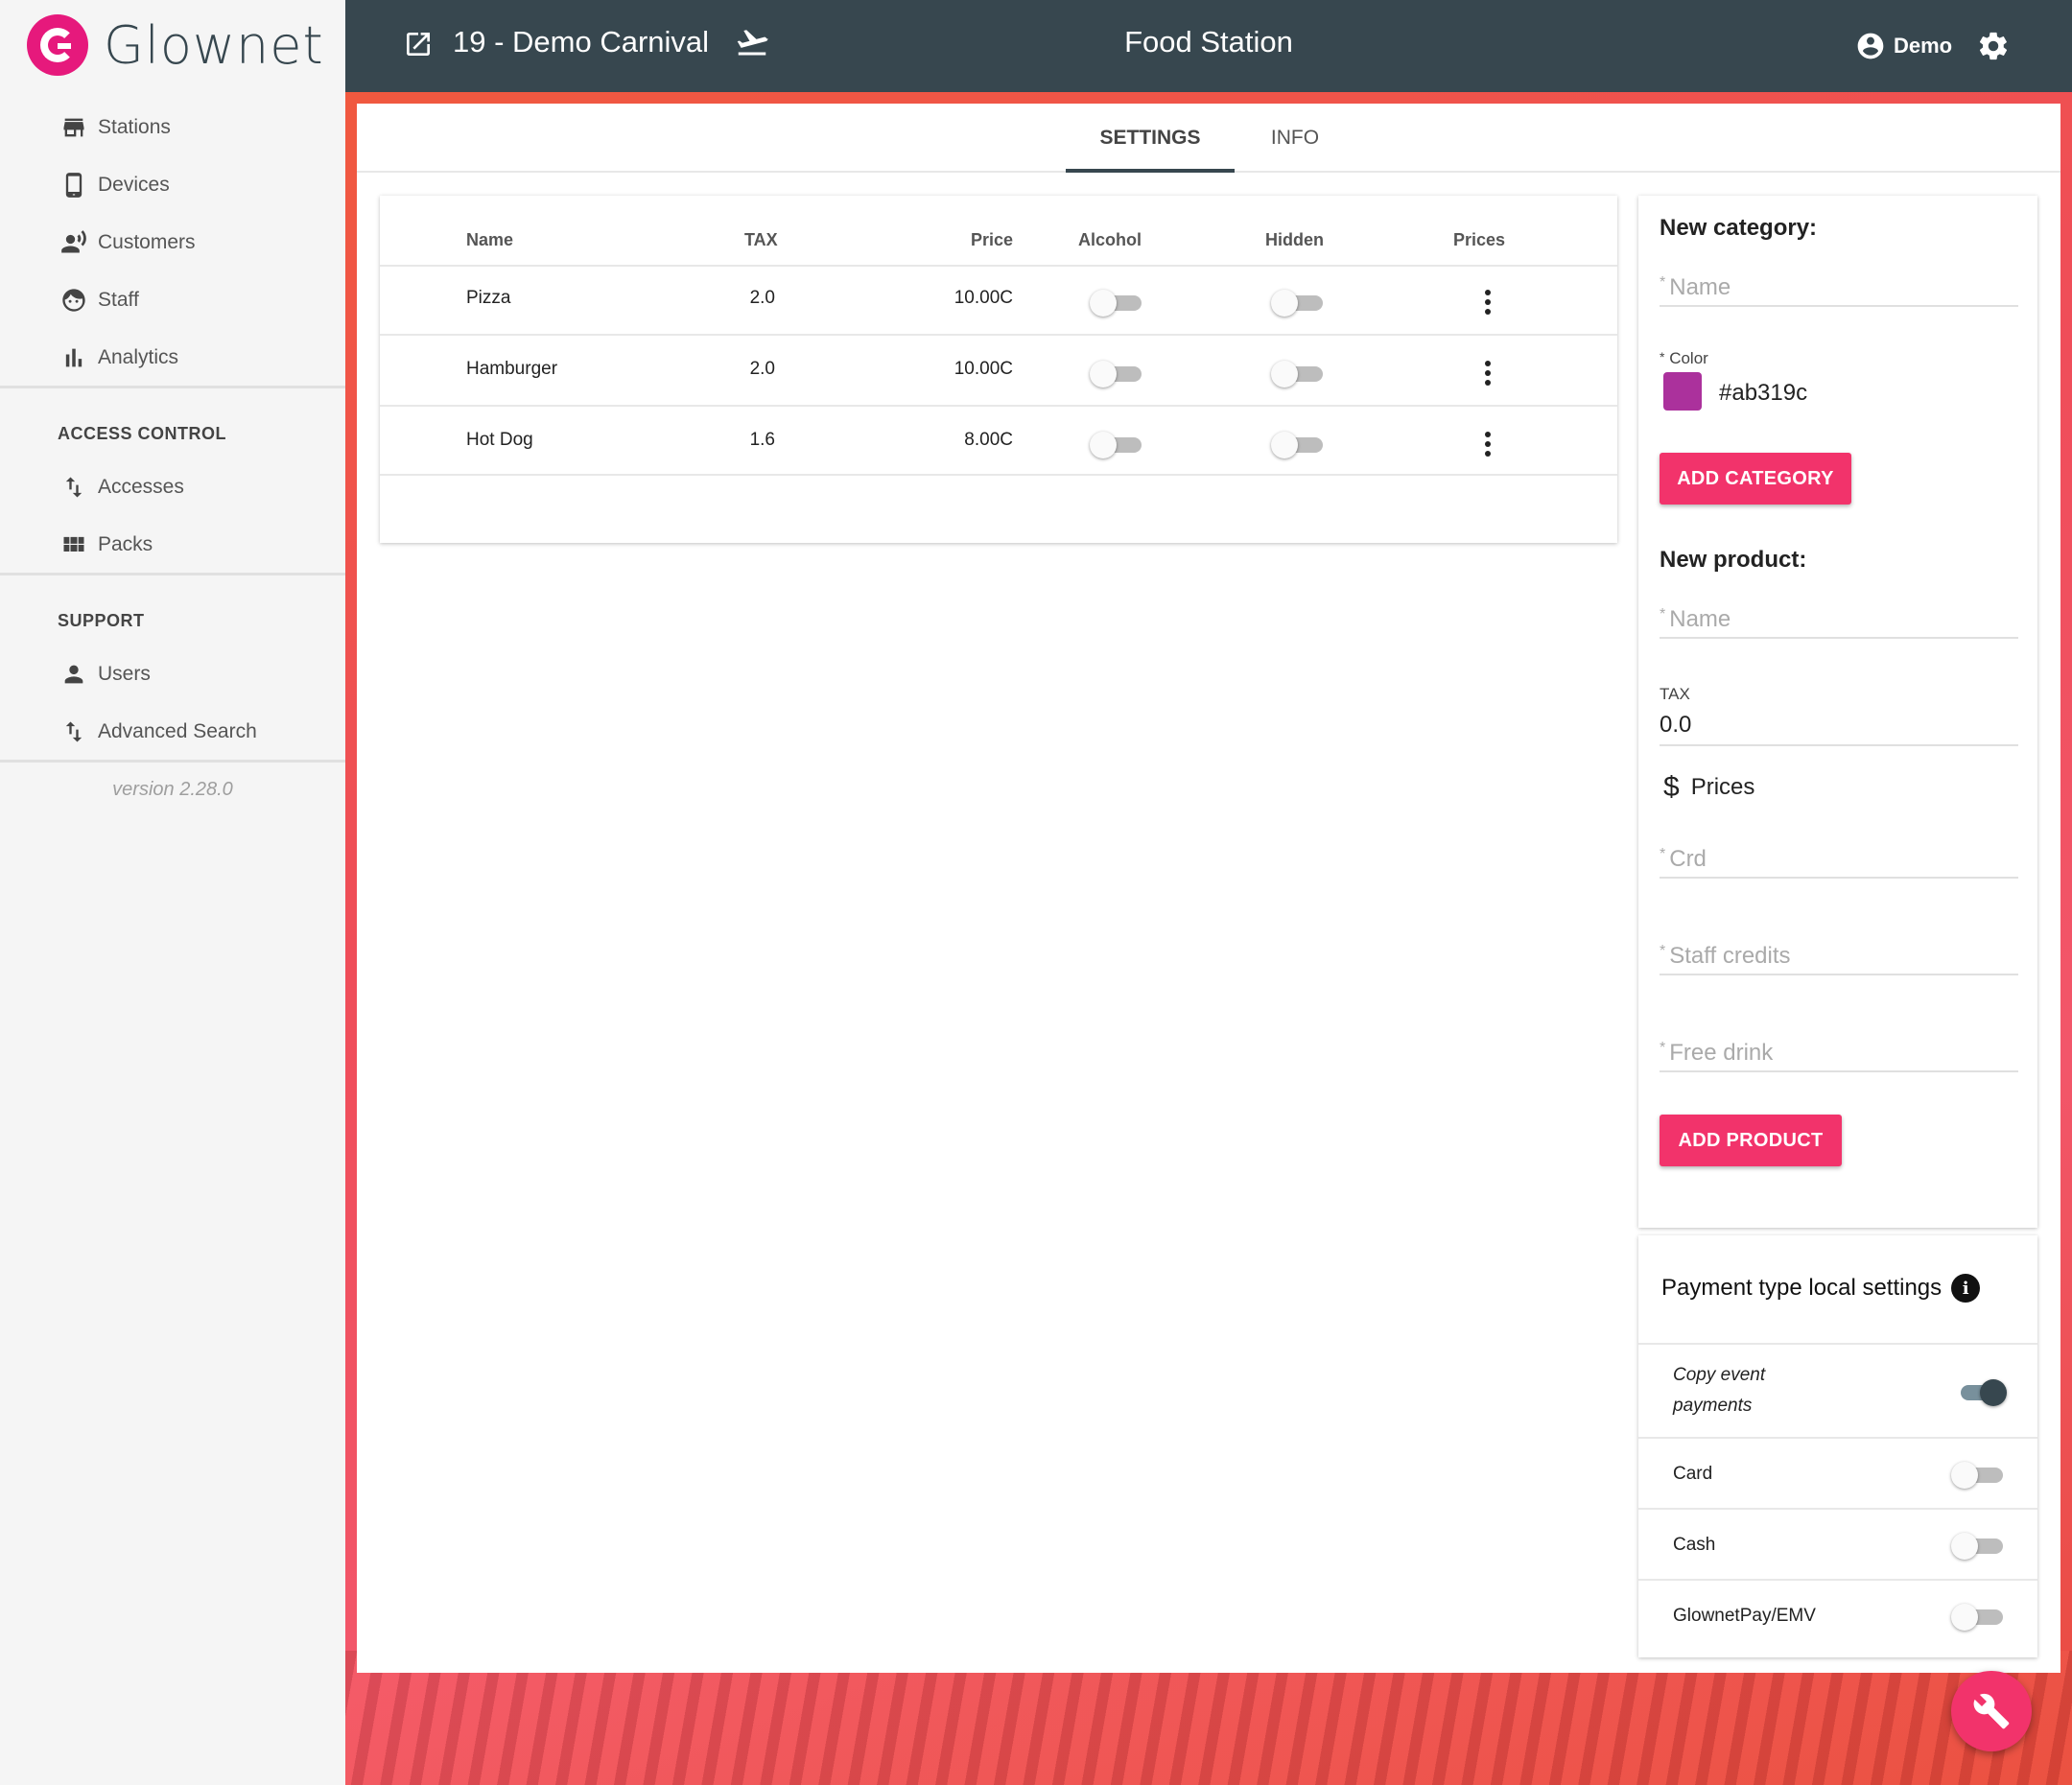  I want to click on tax-label: TAX, so click(1675, 694).